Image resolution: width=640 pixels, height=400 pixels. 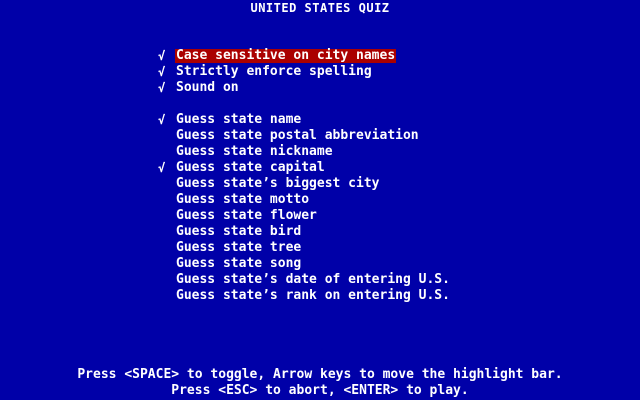 What do you see at coordinates (320, 390) in the screenshot?
I see `help-text-play: Press <ESC> to abort, <ENTER> to play.` at bounding box center [320, 390].